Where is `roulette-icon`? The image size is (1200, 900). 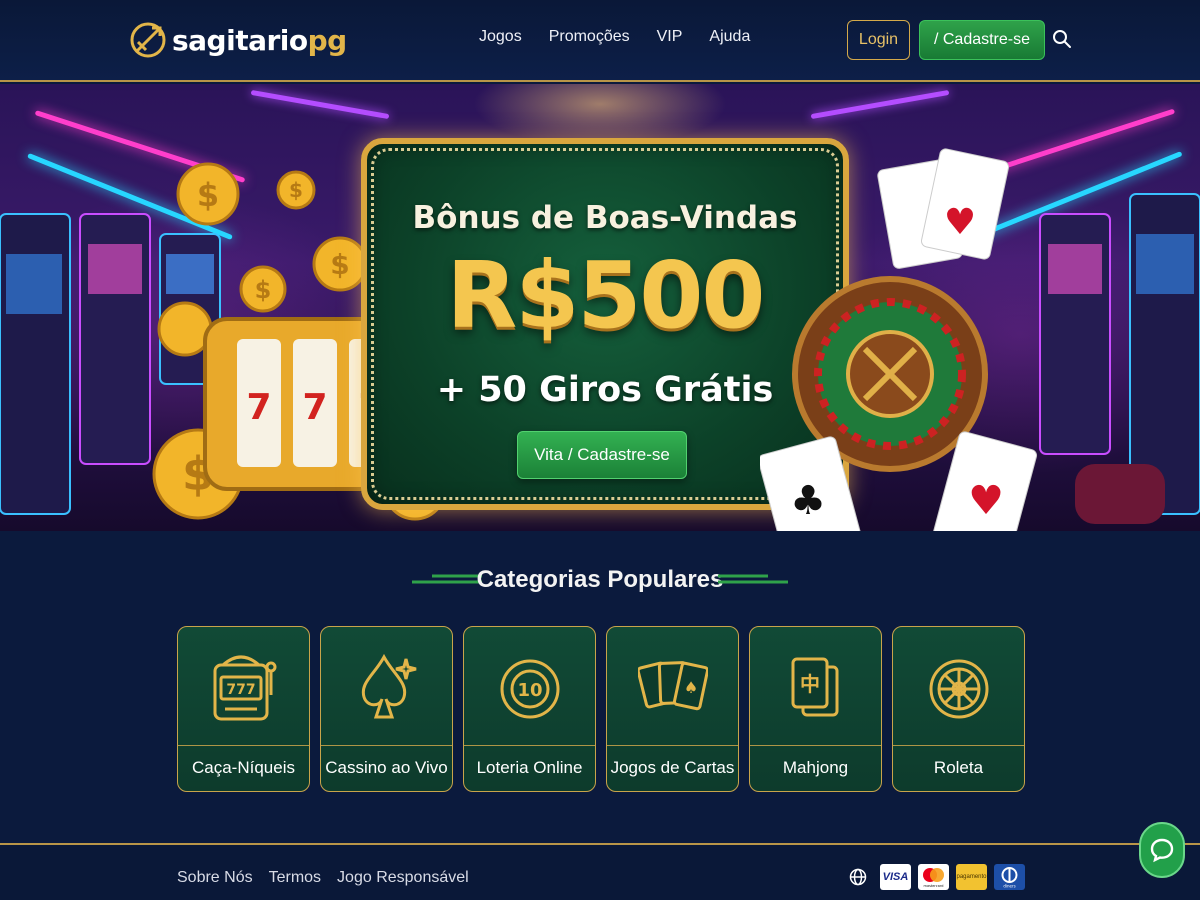
roulette-icon is located at coordinates (959, 689).